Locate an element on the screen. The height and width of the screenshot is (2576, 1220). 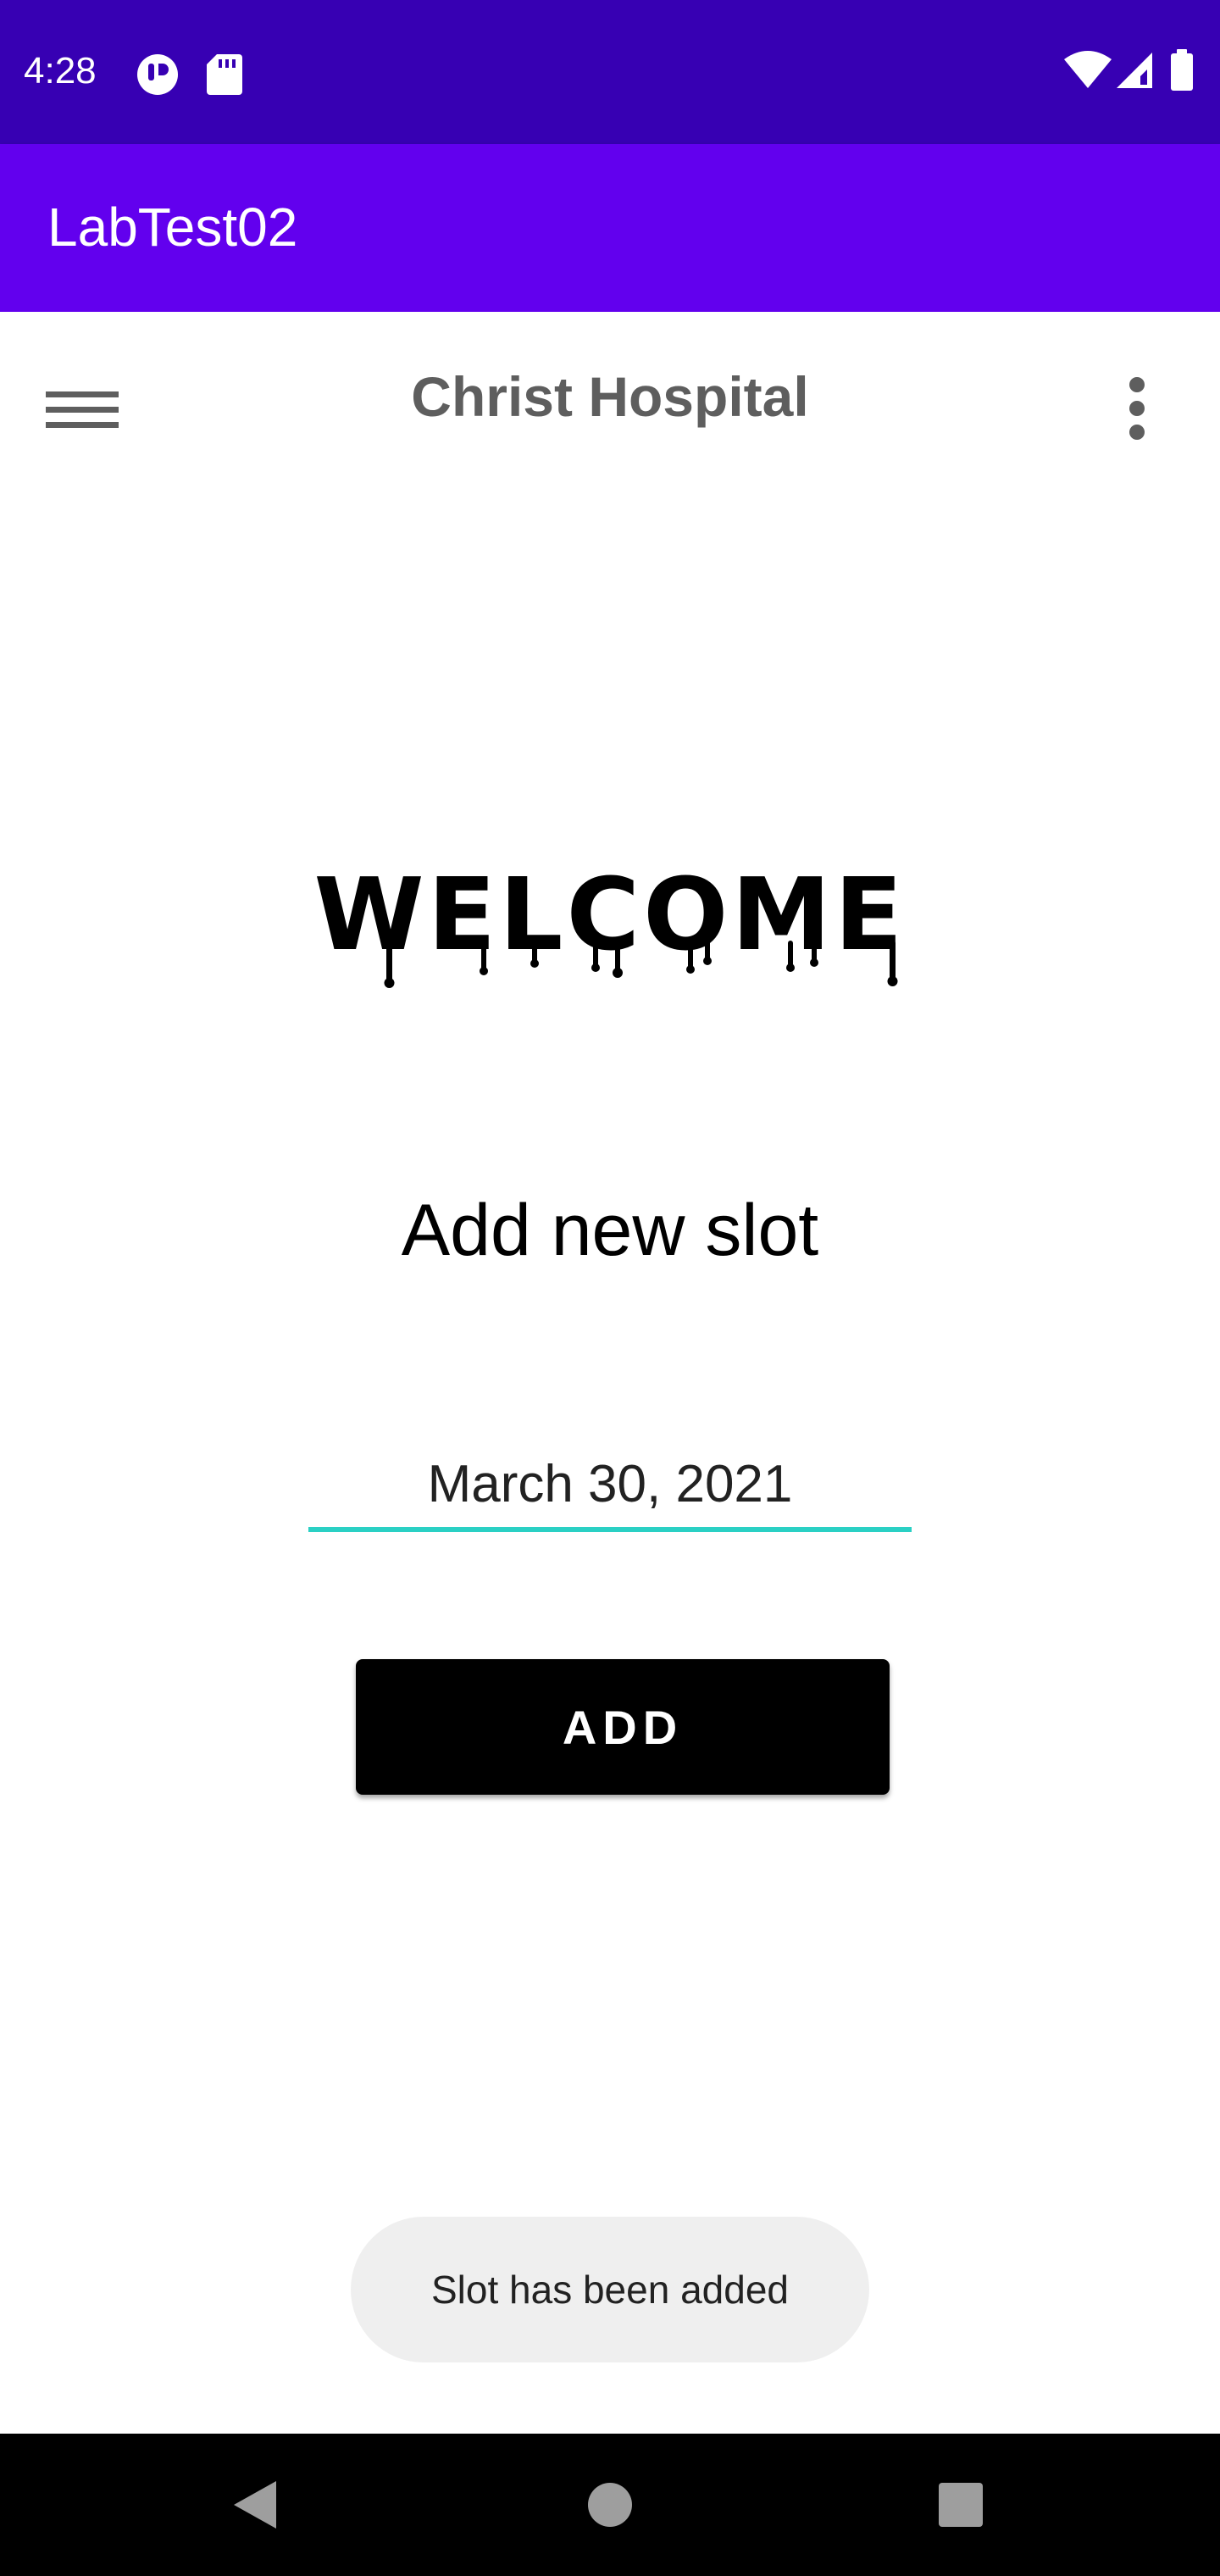
add-slot-heading: Add new slot is located at coordinates (610, 1230).